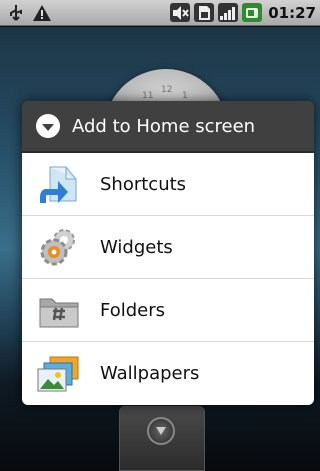 The height and width of the screenshot is (471, 320). I want to click on dialog-title: Add to Home screen, so click(164, 126).